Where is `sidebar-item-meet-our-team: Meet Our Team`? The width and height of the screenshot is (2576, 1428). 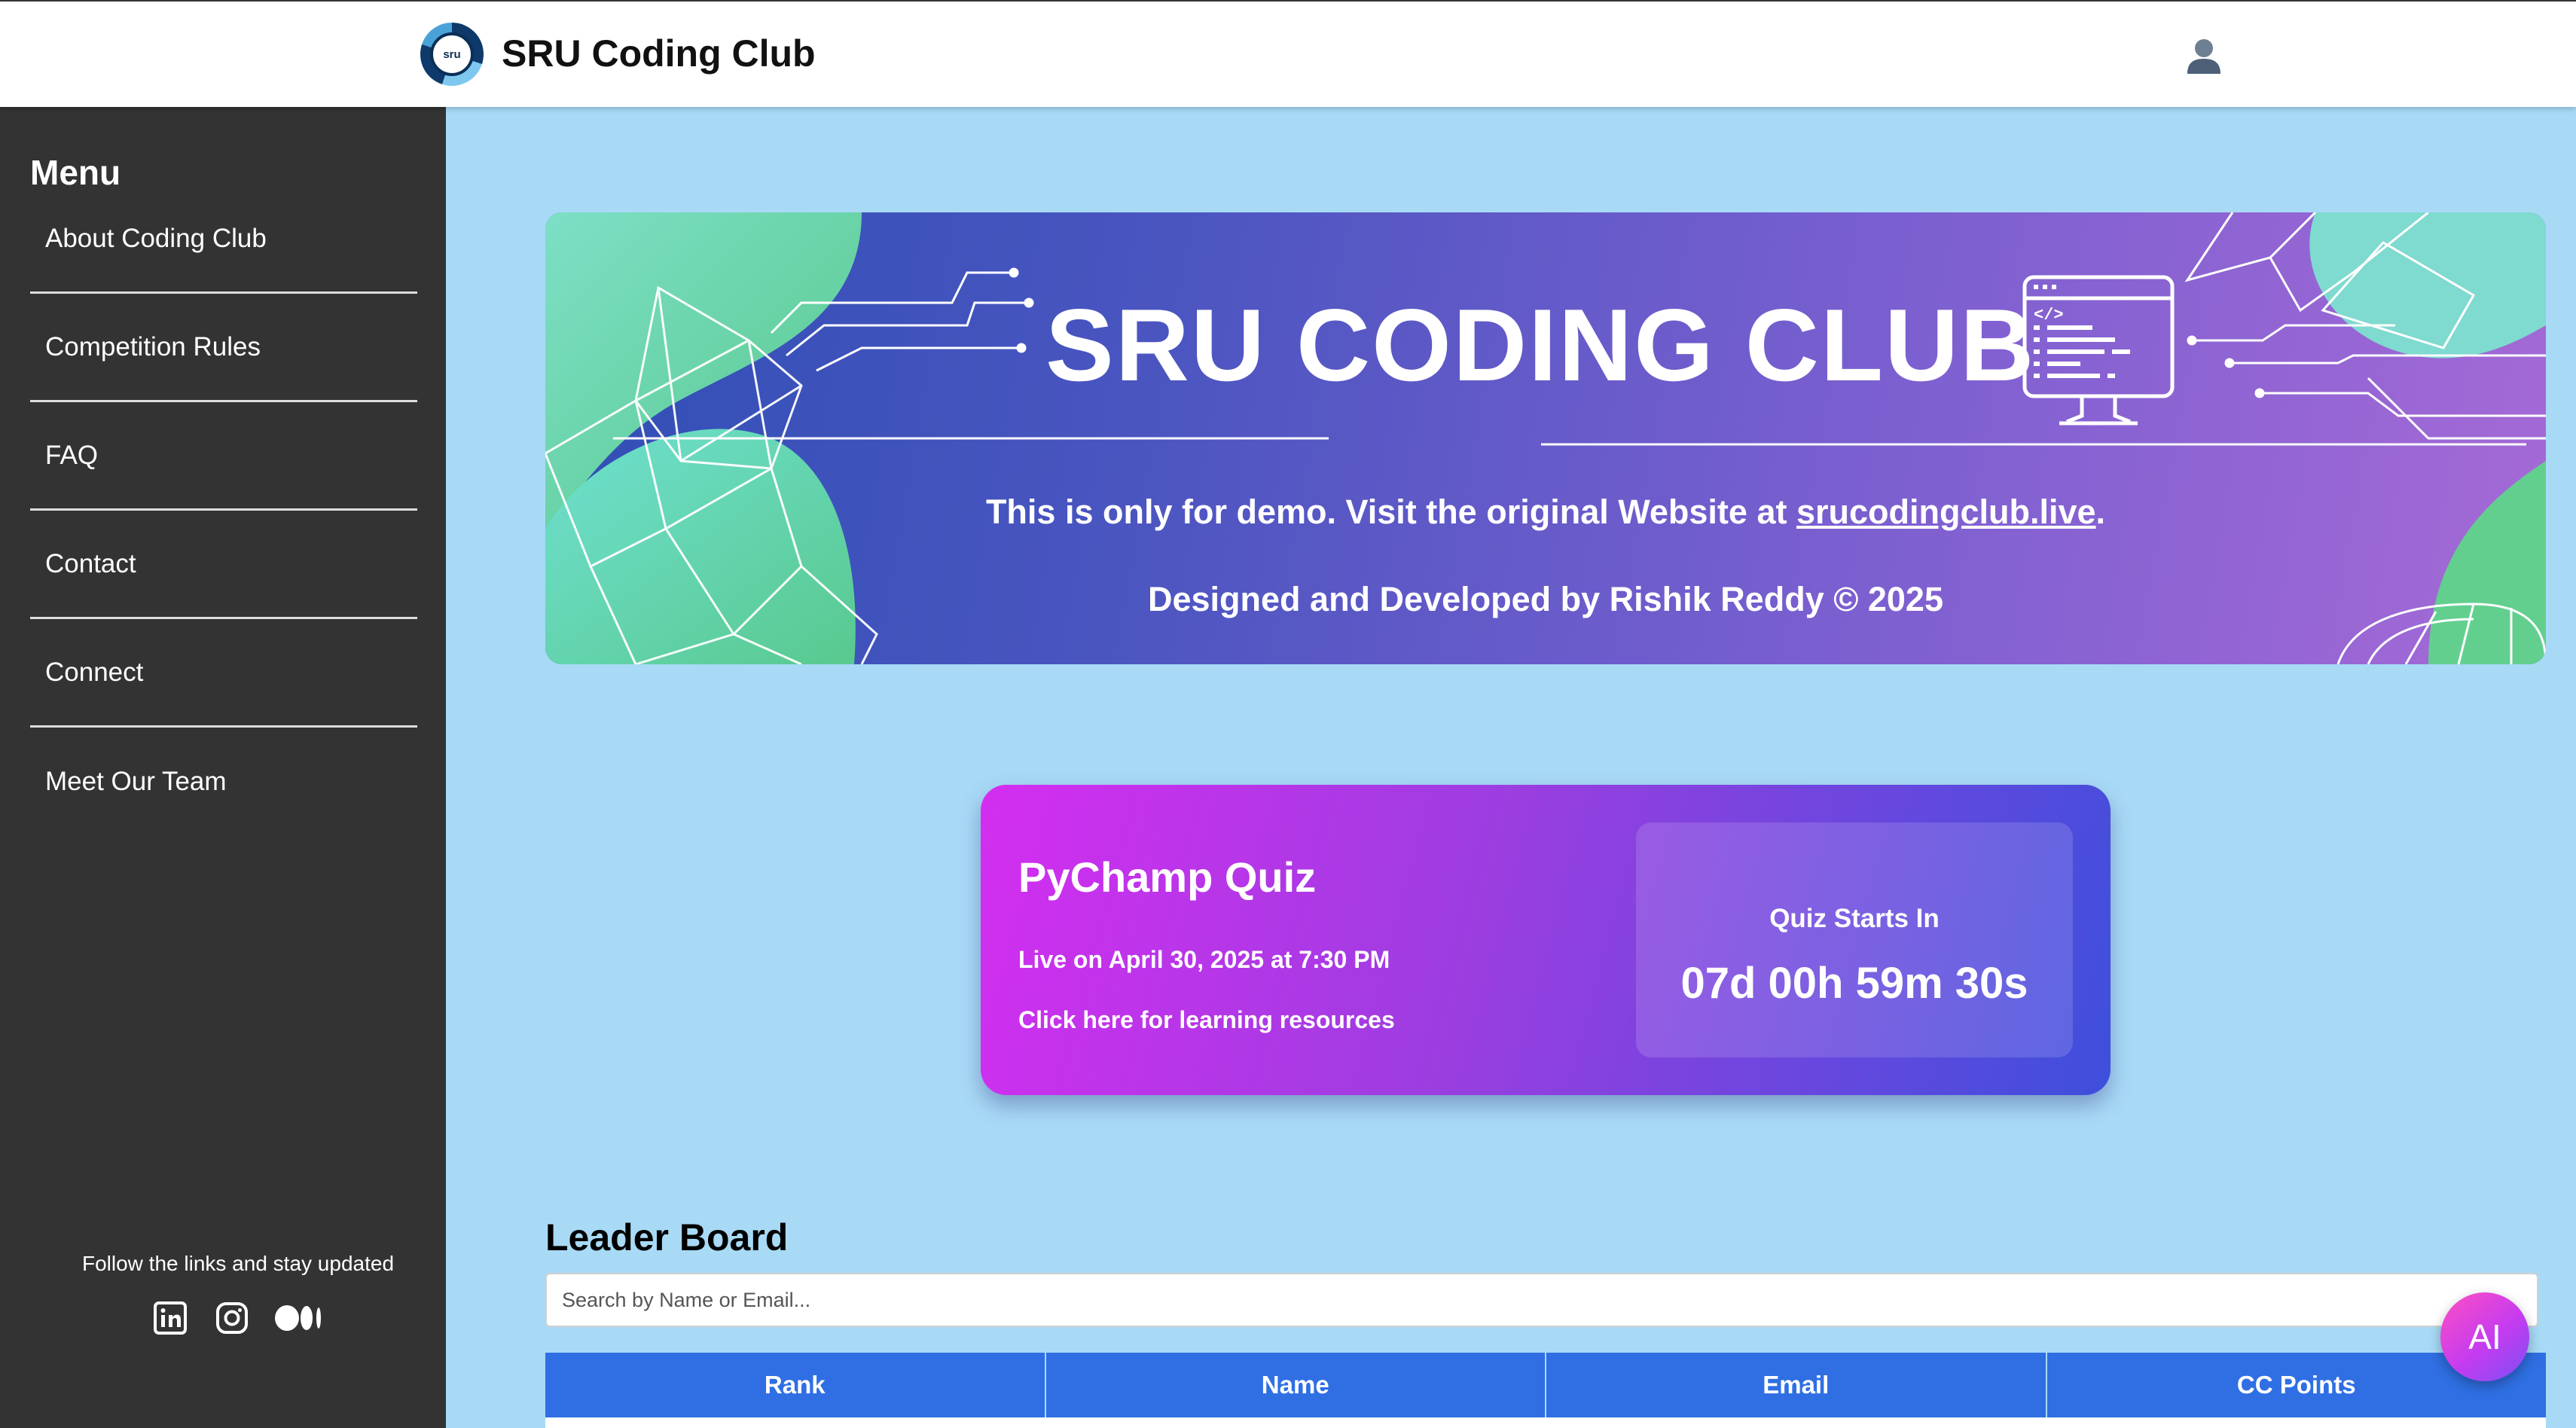 sidebar-item-meet-our-team: Meet Our Team is located at coordinates (224, 782).